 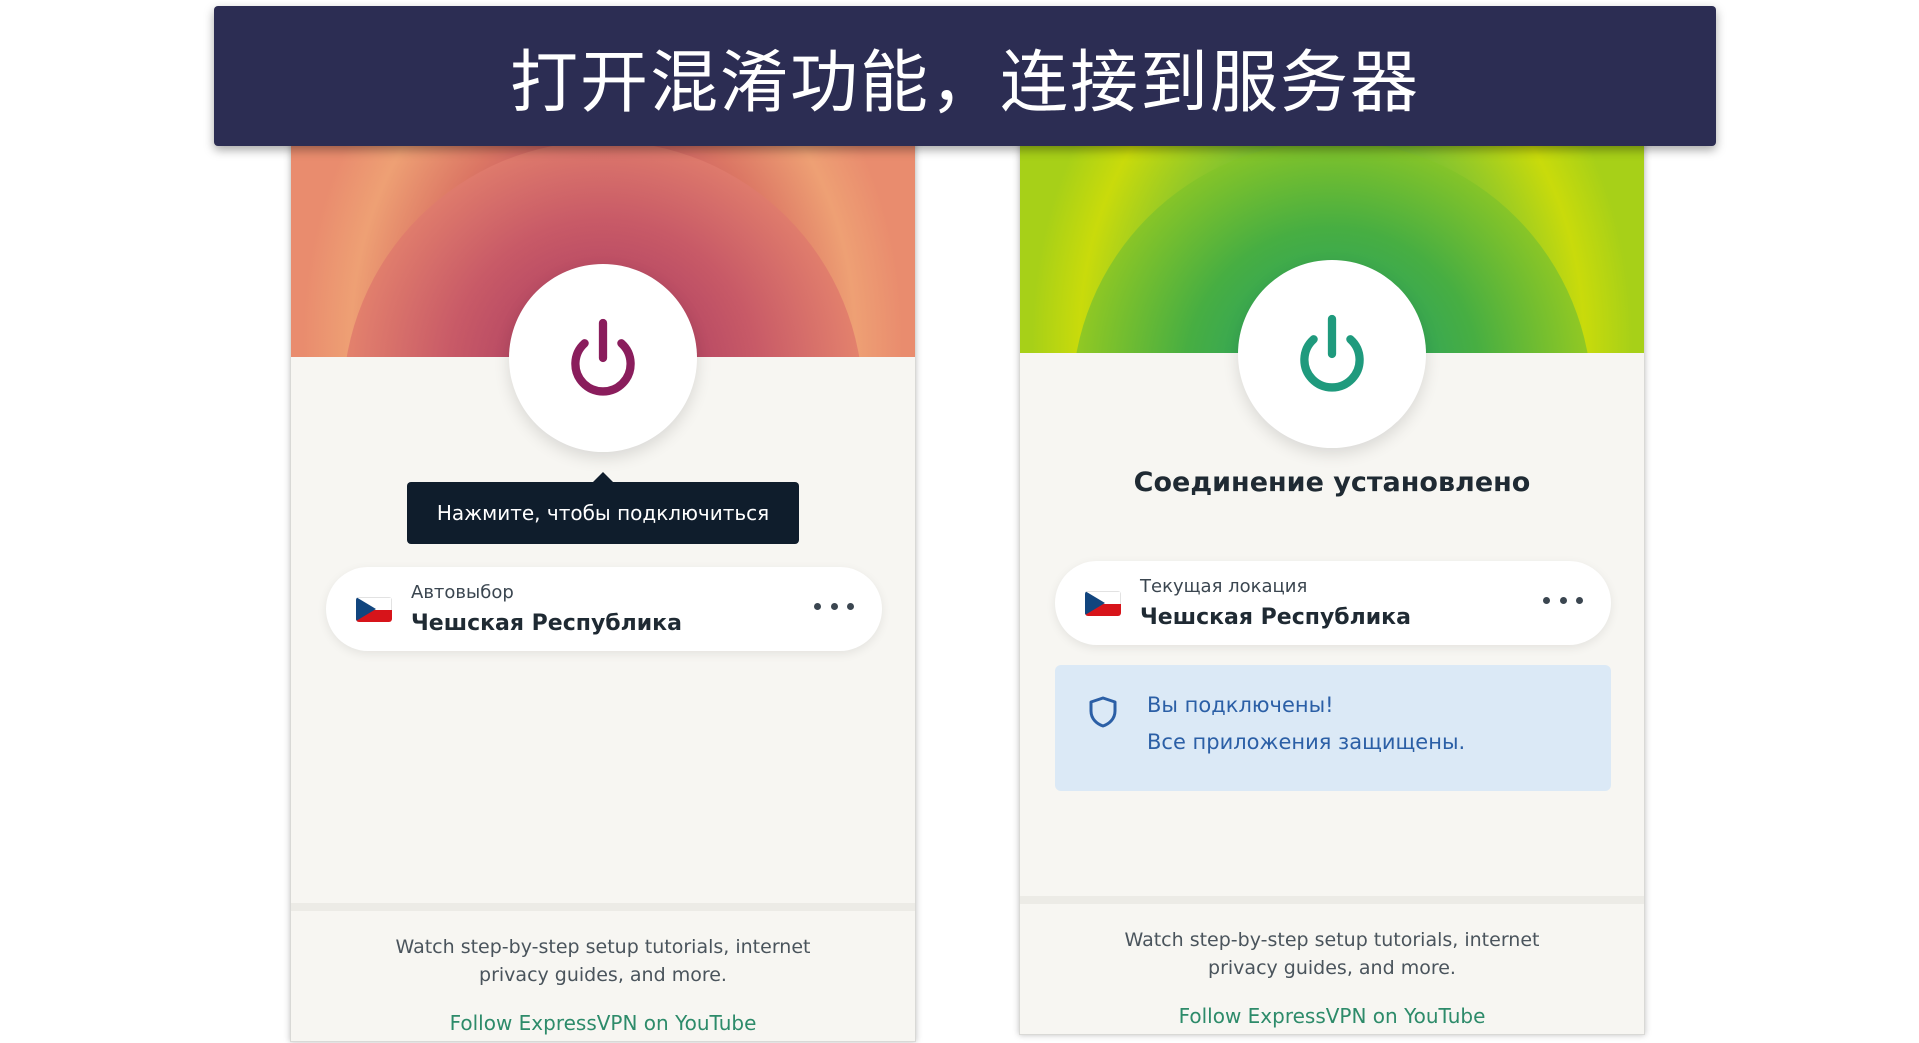 I want to click on connected-message: Вы подключены!, so click(x=1240, y=705).